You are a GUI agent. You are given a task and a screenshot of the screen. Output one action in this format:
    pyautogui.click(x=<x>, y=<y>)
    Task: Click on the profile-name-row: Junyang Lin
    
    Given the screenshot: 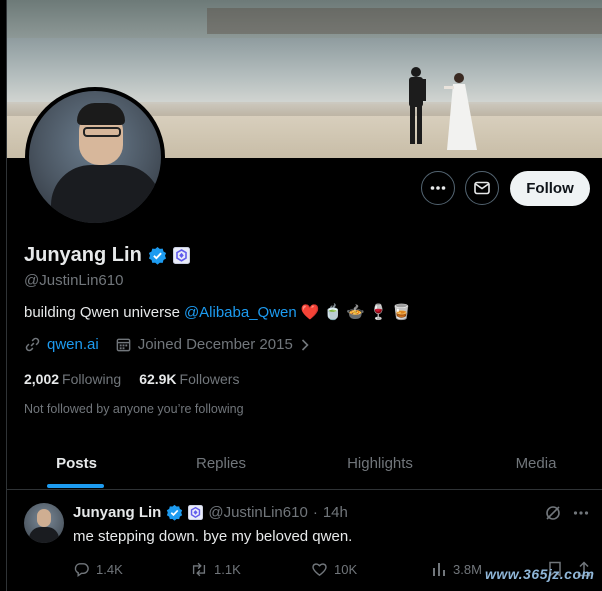 What is the action you would take?
    pyautogui.click(x=107, y=255)
    